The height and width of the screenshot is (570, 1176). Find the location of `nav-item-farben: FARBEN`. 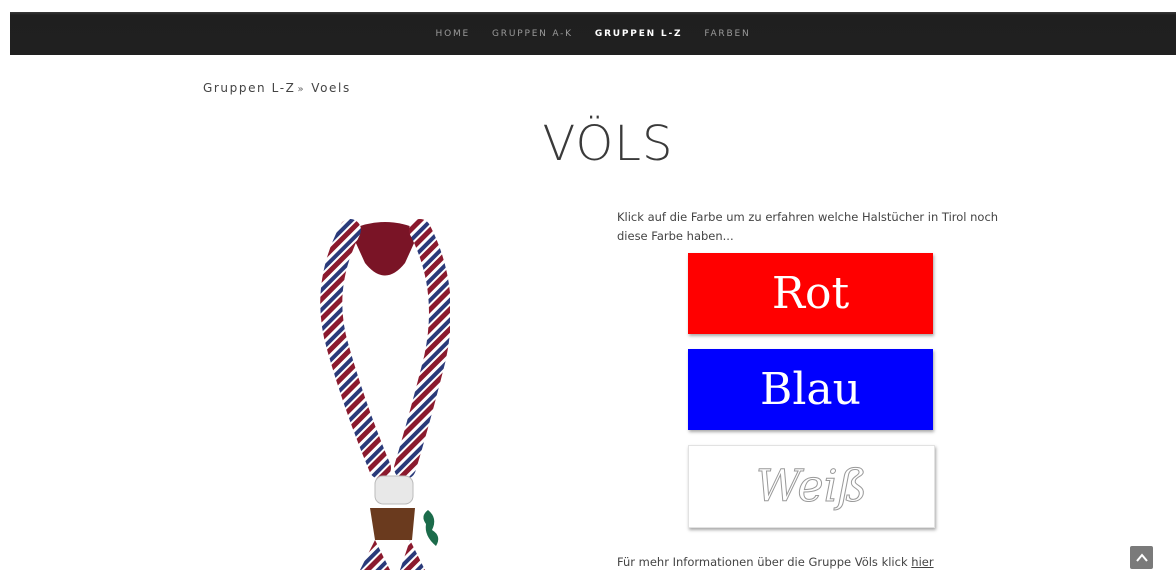

nav-item-farben: FARBEN is located at coordinates (727, 34).